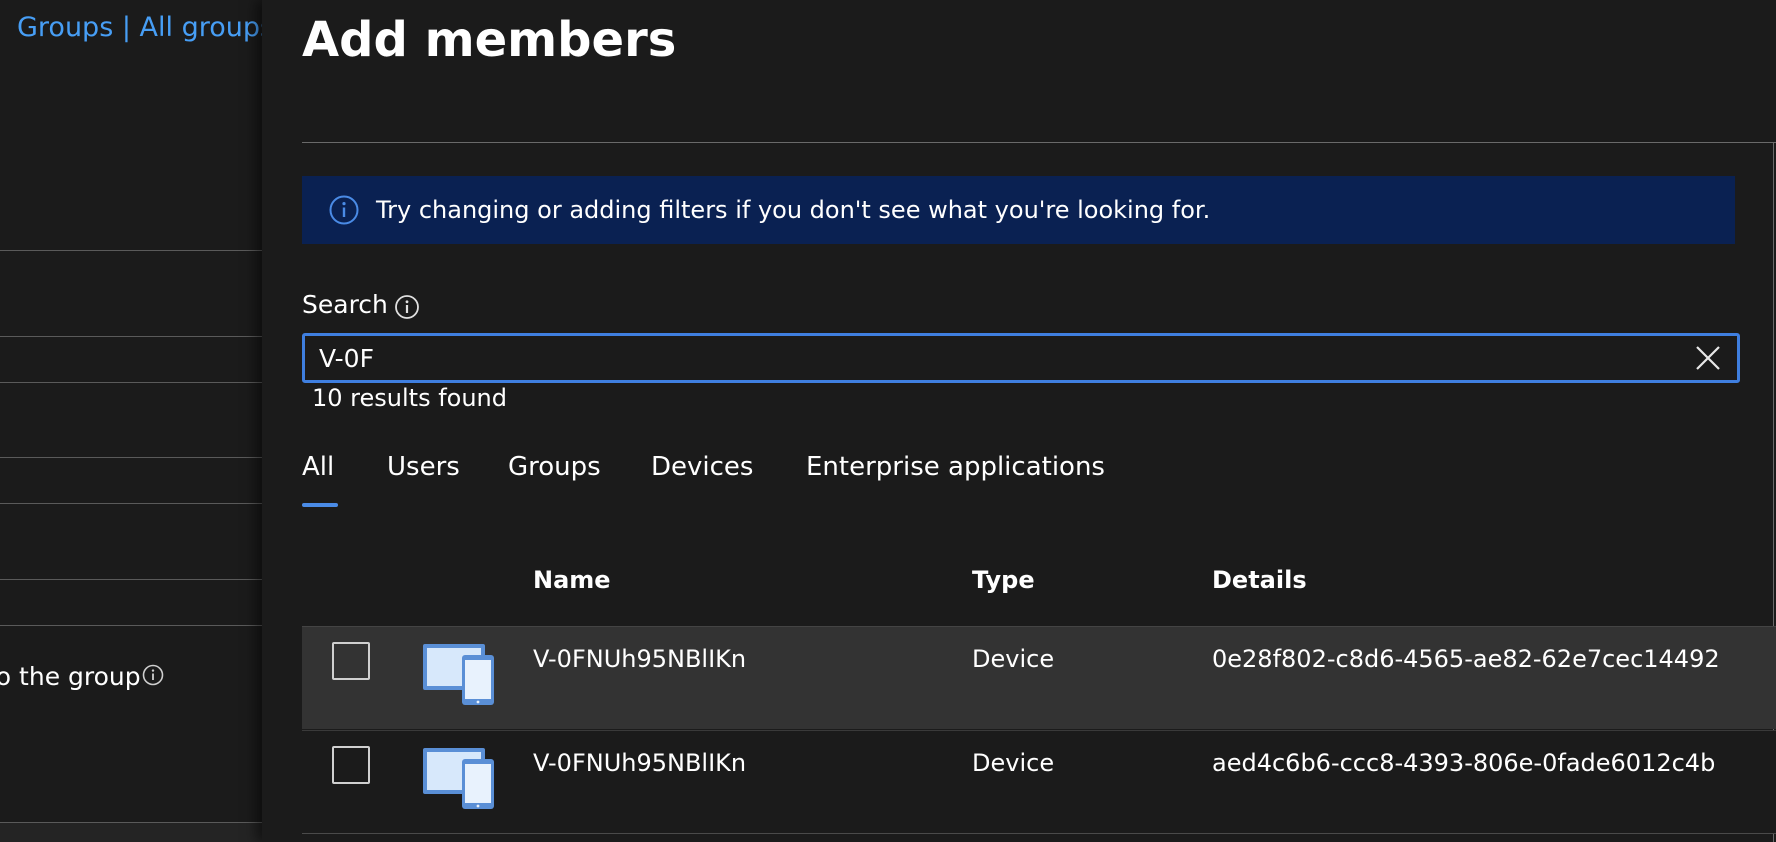  What do you see at coordinates (345, 304) in the screenshot?
I see `search-label: Search` at bounding box center [345, 304].